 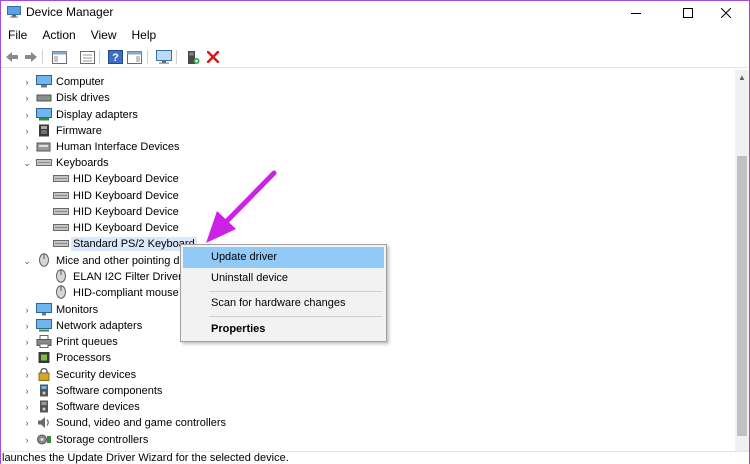 What do you see at coordinates (368, 440) in the screenshot?
I see `tree-node-storage-controllers: › Storage controllers` at bounding box center [368, 440].